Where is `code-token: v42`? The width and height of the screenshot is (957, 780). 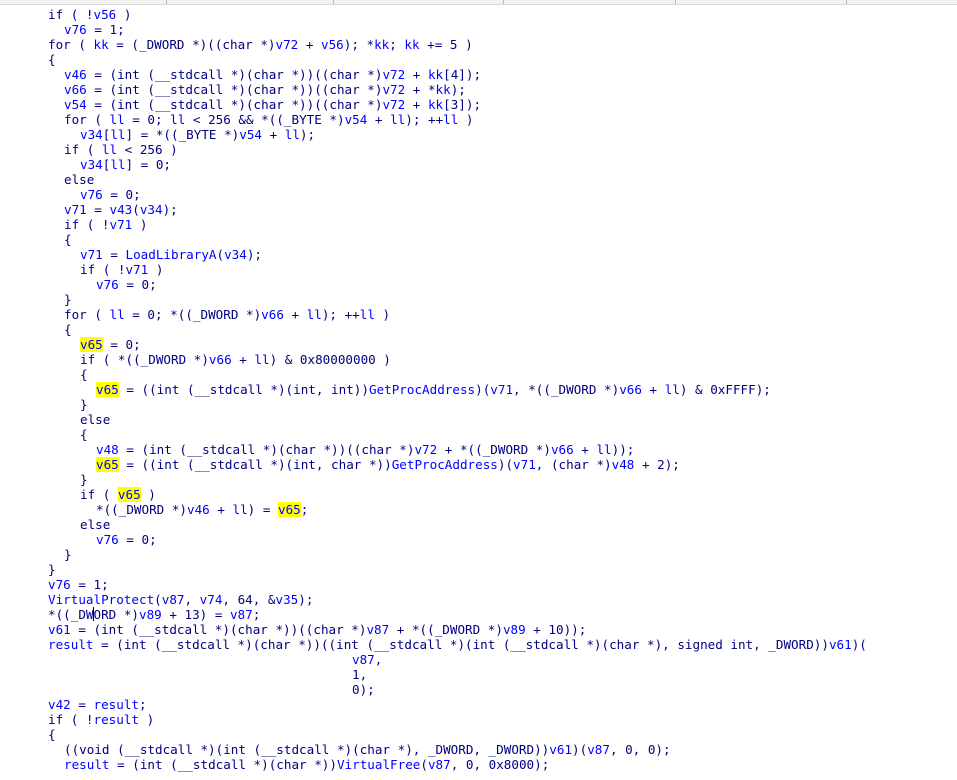 code-token: v42 is located at coordinates (59, 704).